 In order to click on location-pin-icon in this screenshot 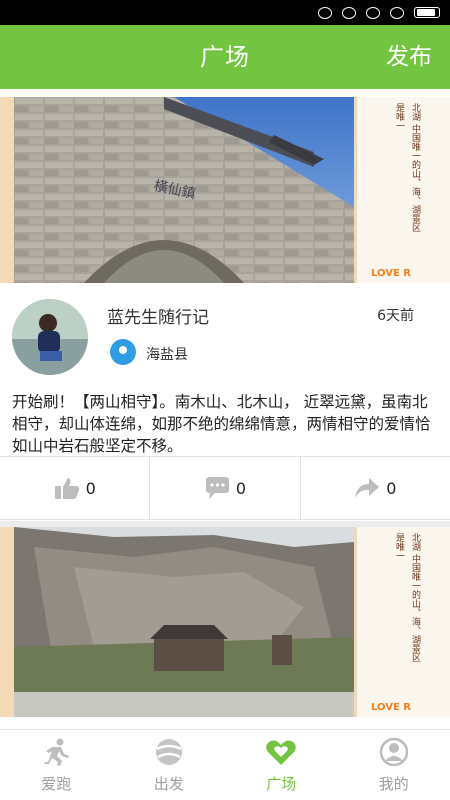, I will do `click(123, 352)`.